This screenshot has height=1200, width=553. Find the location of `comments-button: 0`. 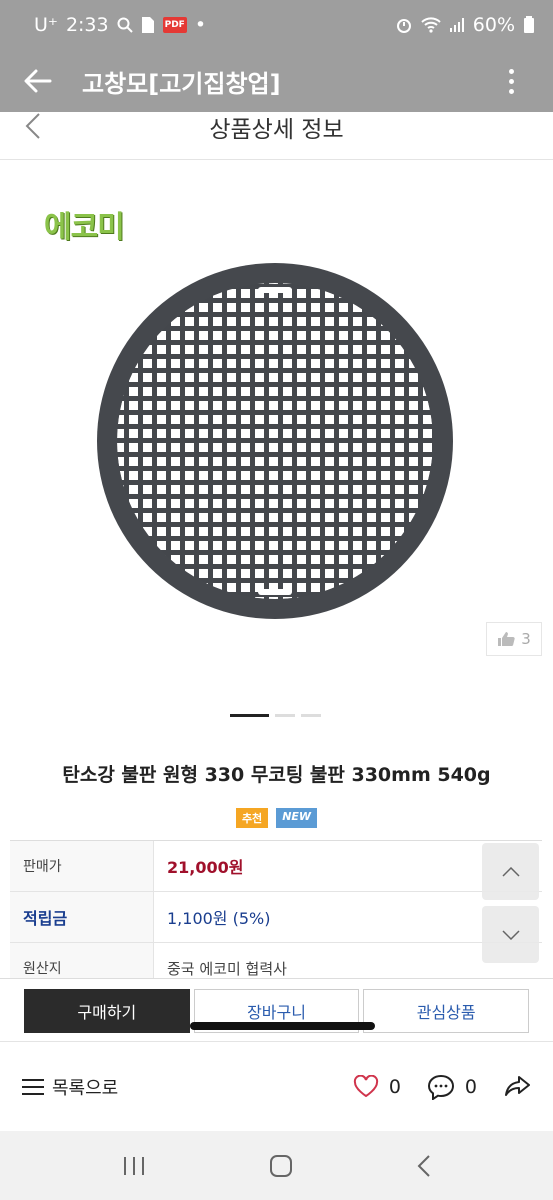

comments-button: 0 is located at coordinates (452, 1087).